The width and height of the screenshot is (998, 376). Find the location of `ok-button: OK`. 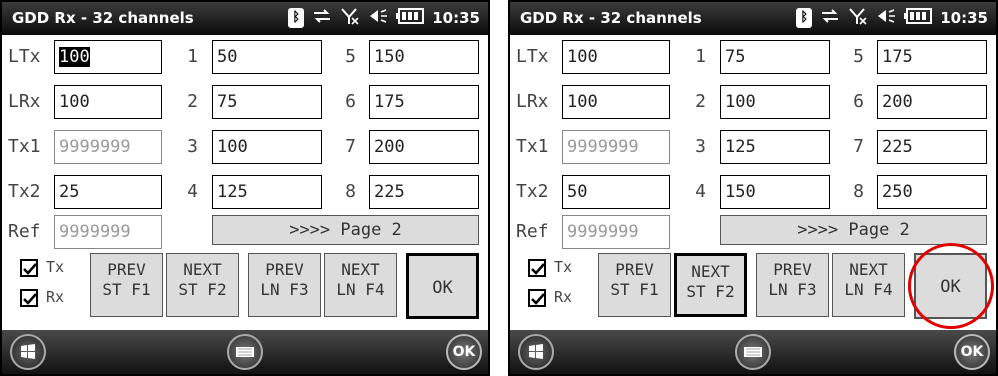

ok-button: OK is located at coordinates (442, 286).